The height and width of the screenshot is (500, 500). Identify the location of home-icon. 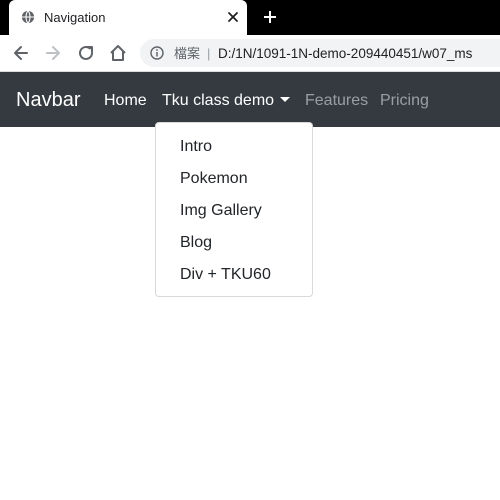
(118, 53).